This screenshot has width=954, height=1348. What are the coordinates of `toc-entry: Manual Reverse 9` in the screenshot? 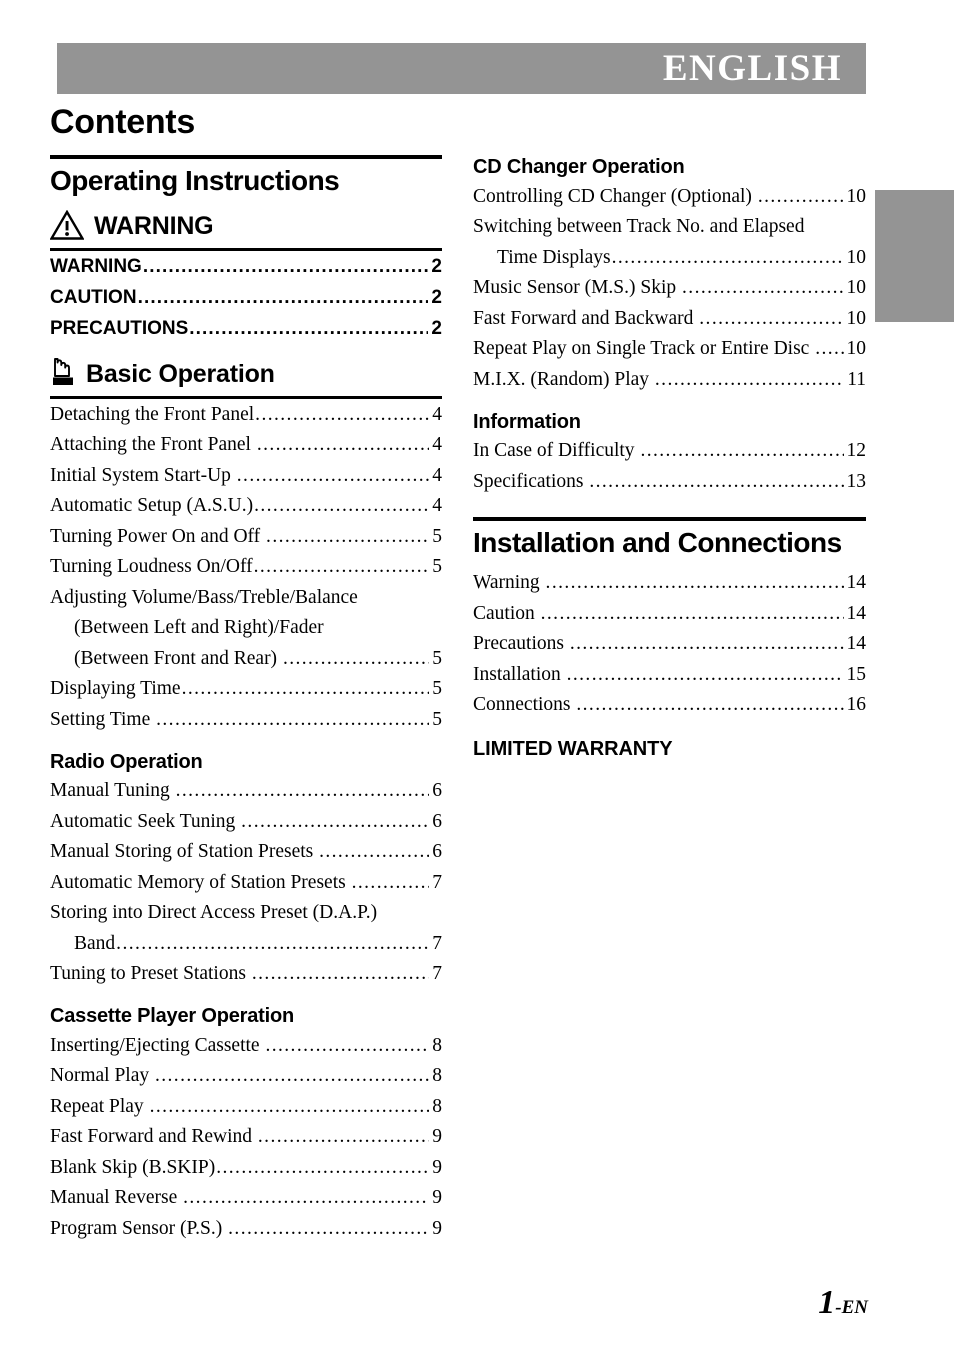 It's located at (246, 1198).